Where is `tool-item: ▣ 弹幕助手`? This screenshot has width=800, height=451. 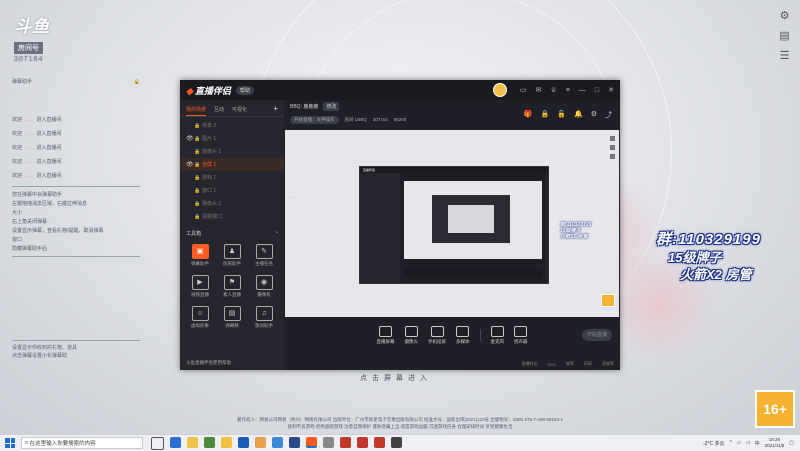
tool-item: ▣ 弹幕助手 is located at coordinates (200, 255).